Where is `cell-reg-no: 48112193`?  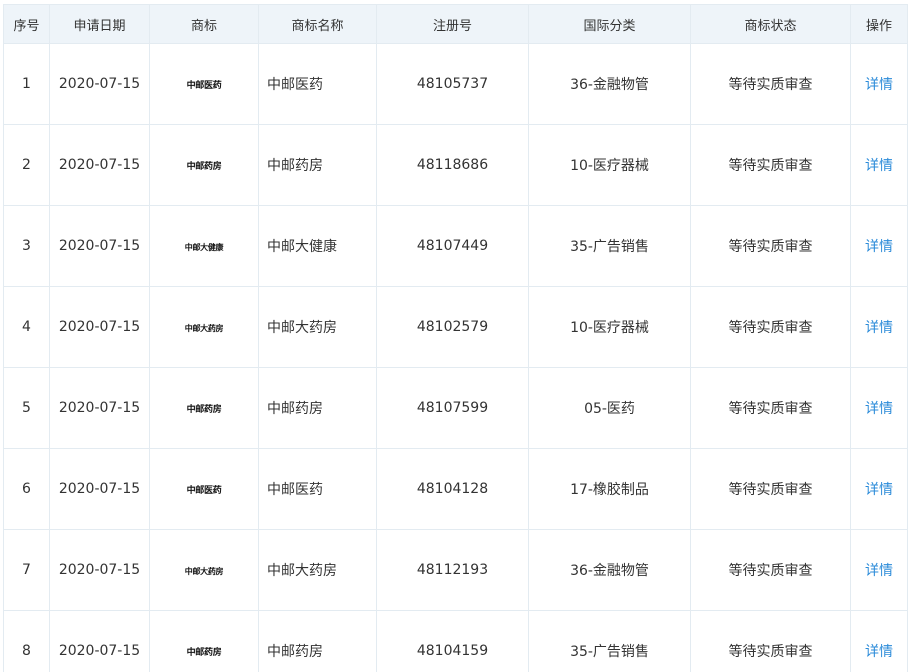 cell-reg-no: 48112193 is located at coordinates (452, 570).